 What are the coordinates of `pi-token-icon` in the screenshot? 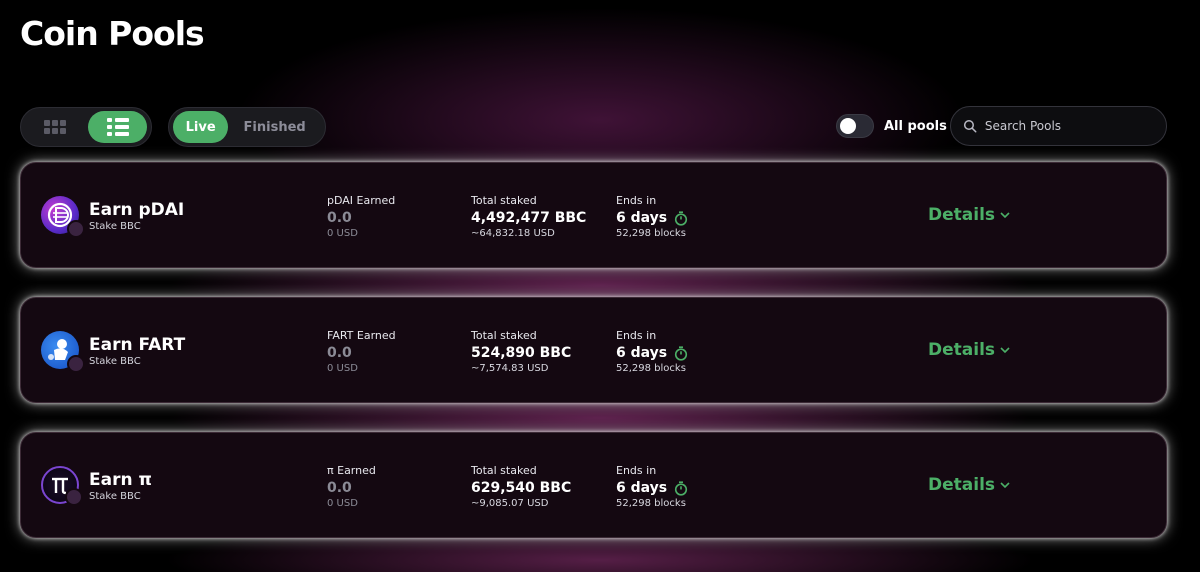 It's located at (62, 486).